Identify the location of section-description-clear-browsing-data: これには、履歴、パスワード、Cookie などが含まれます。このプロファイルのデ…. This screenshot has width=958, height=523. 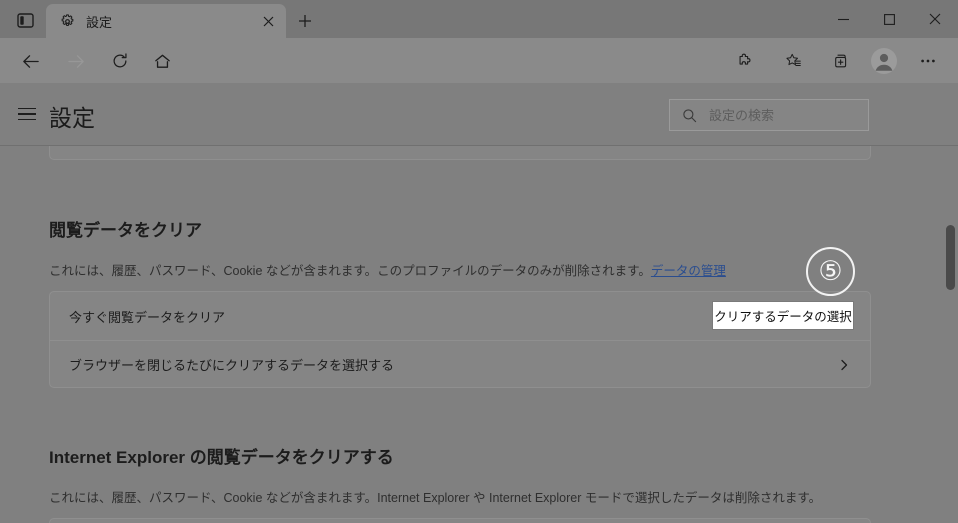
(387, 269).